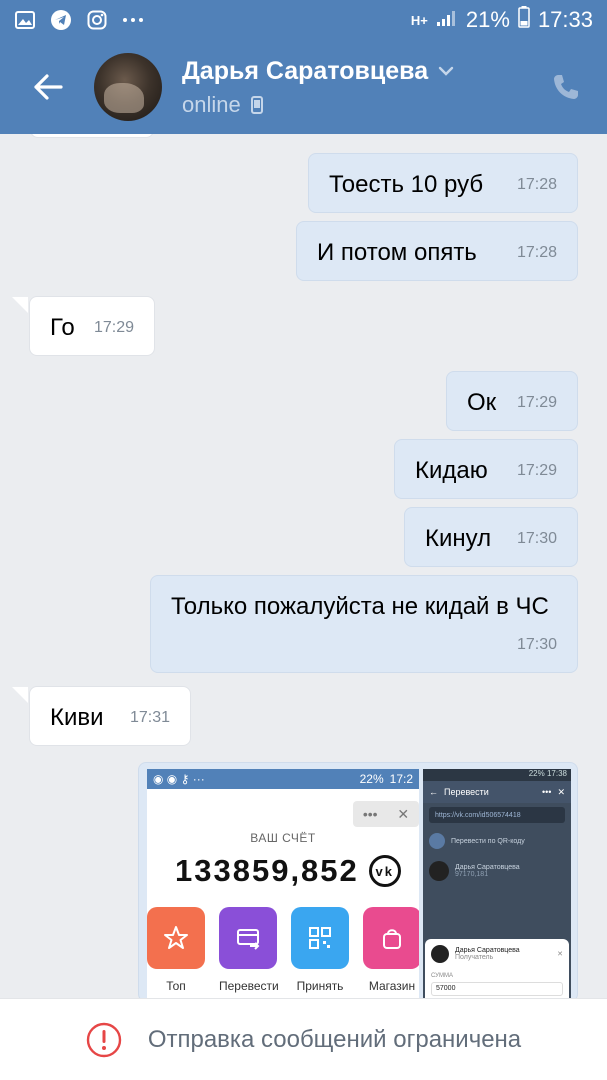 The width and height of the screenshot is (607, 1080). What do you see at coordinates (446, 71) in the screenshot?
I see `chevron-down-icon` at bounding box center [446, 71].